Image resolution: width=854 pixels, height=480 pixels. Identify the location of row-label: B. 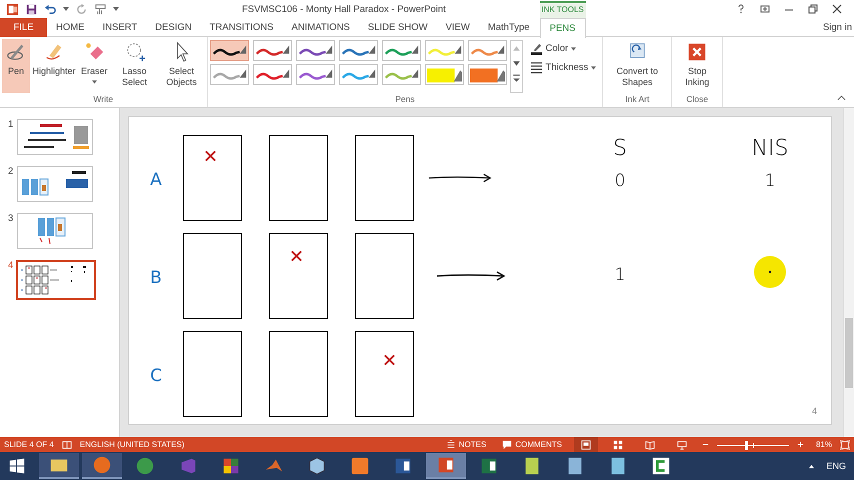
(156, 277).